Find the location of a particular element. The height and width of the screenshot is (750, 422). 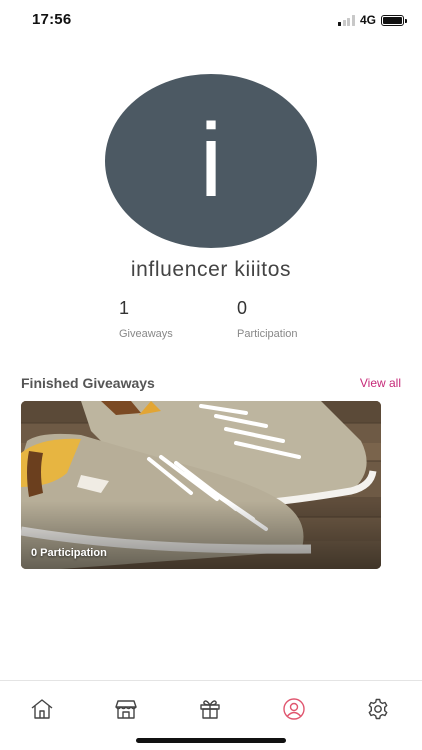

avatar: i is located at coordinates (211, 161).